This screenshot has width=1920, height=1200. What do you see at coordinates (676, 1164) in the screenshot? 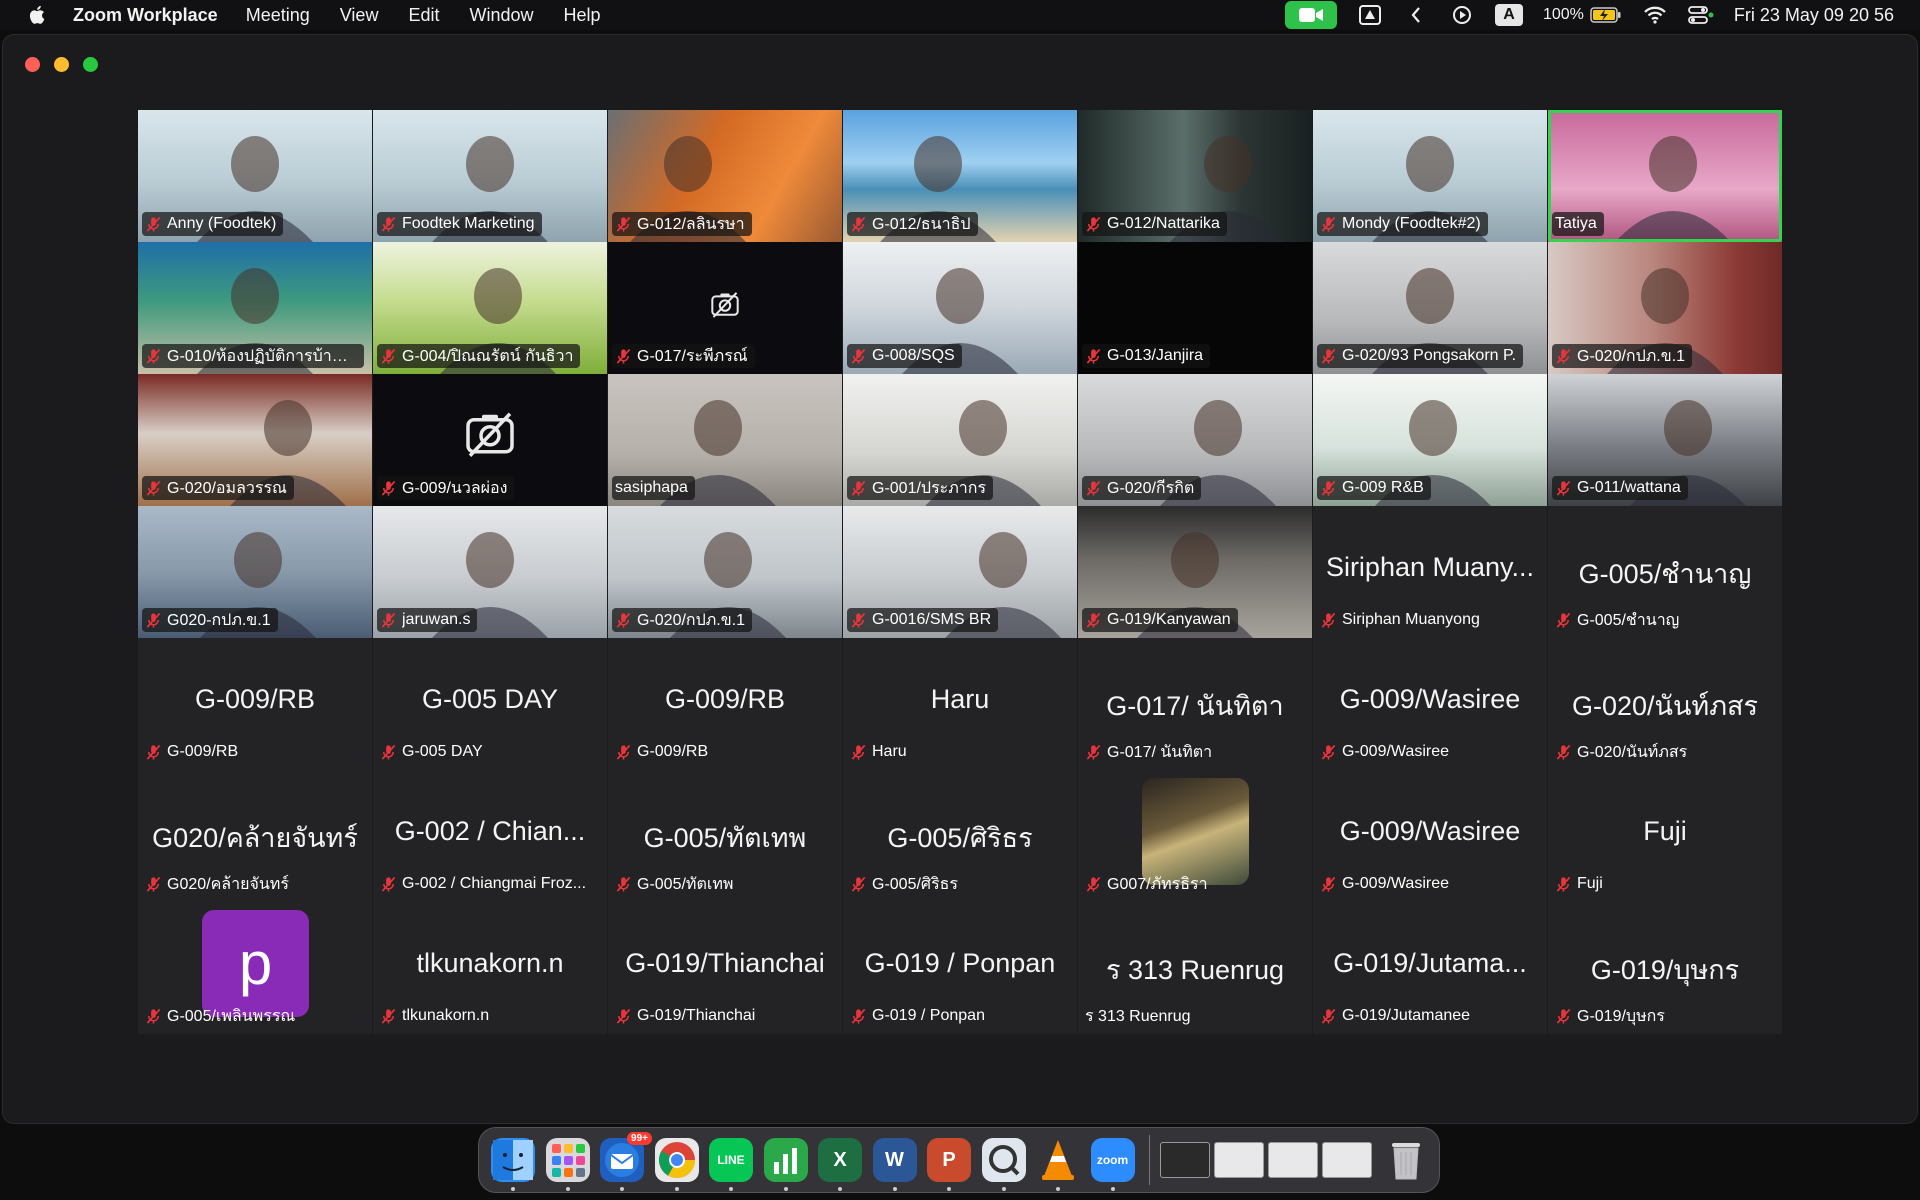
I see `dock-chrome-icon` at bounding box center [676, 1164].